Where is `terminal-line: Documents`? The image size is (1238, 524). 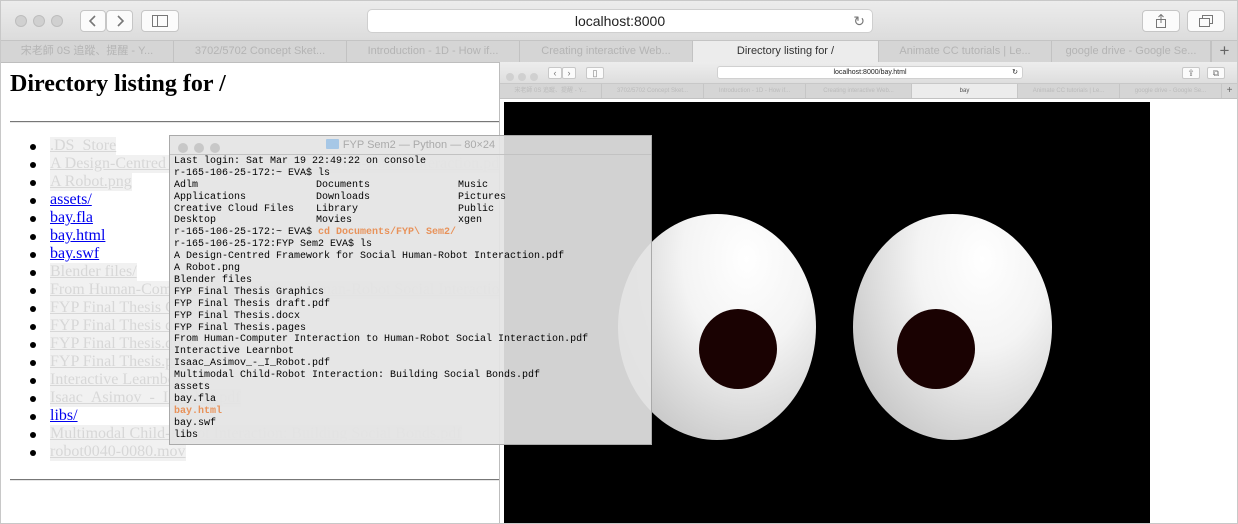
terminal-line: Documents is located at coordinates (343, 185).